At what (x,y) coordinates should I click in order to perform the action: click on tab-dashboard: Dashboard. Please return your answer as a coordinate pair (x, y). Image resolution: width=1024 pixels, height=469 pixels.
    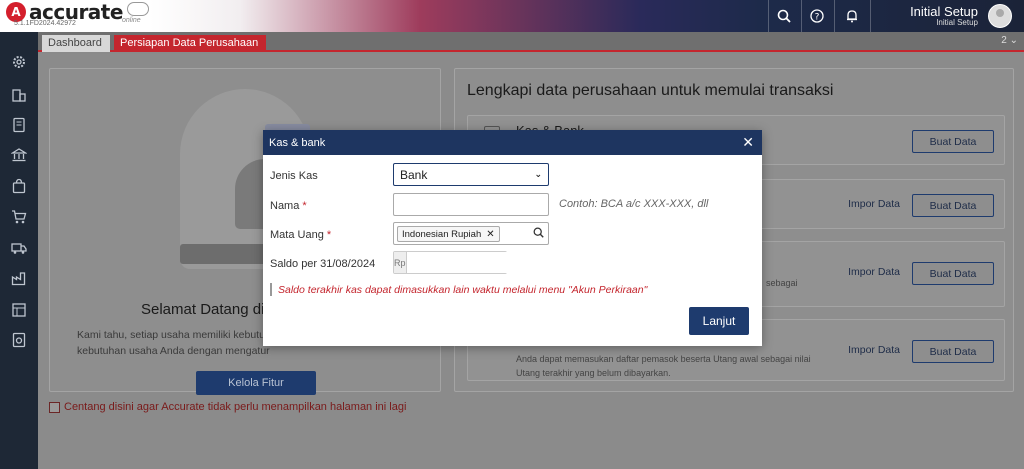
    Looking at the image, I should click on (76, 43).